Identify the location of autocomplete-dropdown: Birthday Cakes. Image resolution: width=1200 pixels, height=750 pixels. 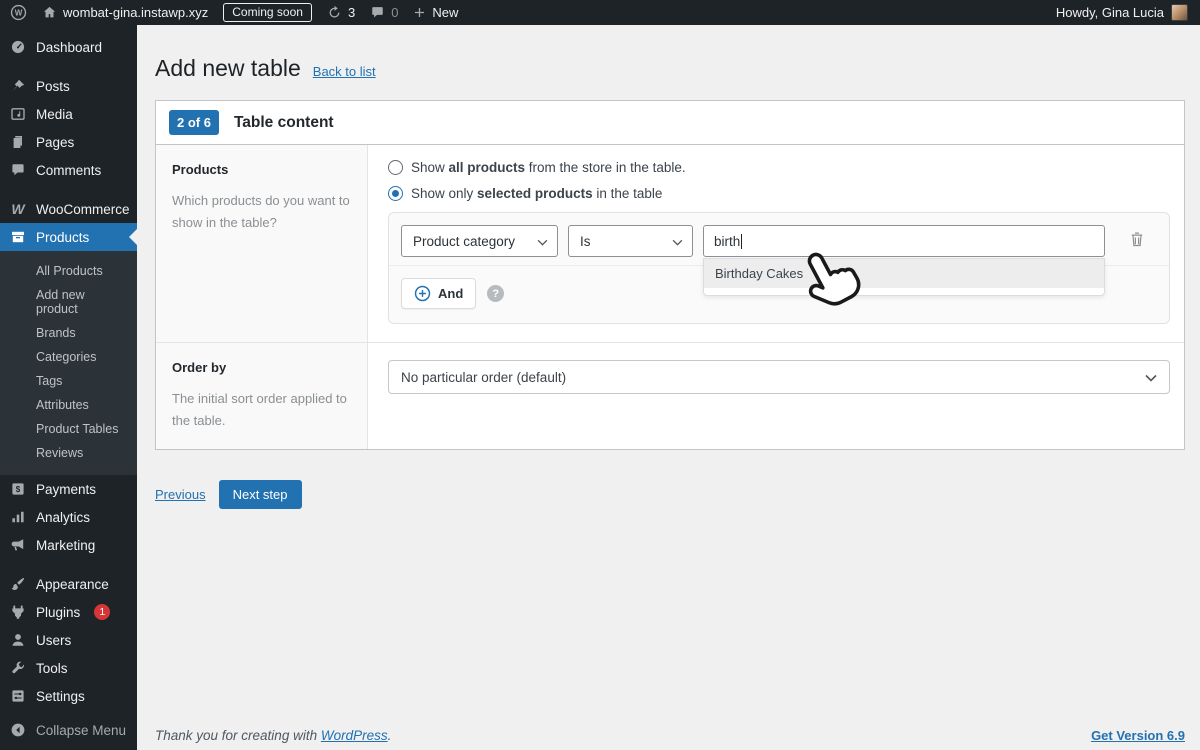
(904, 277).